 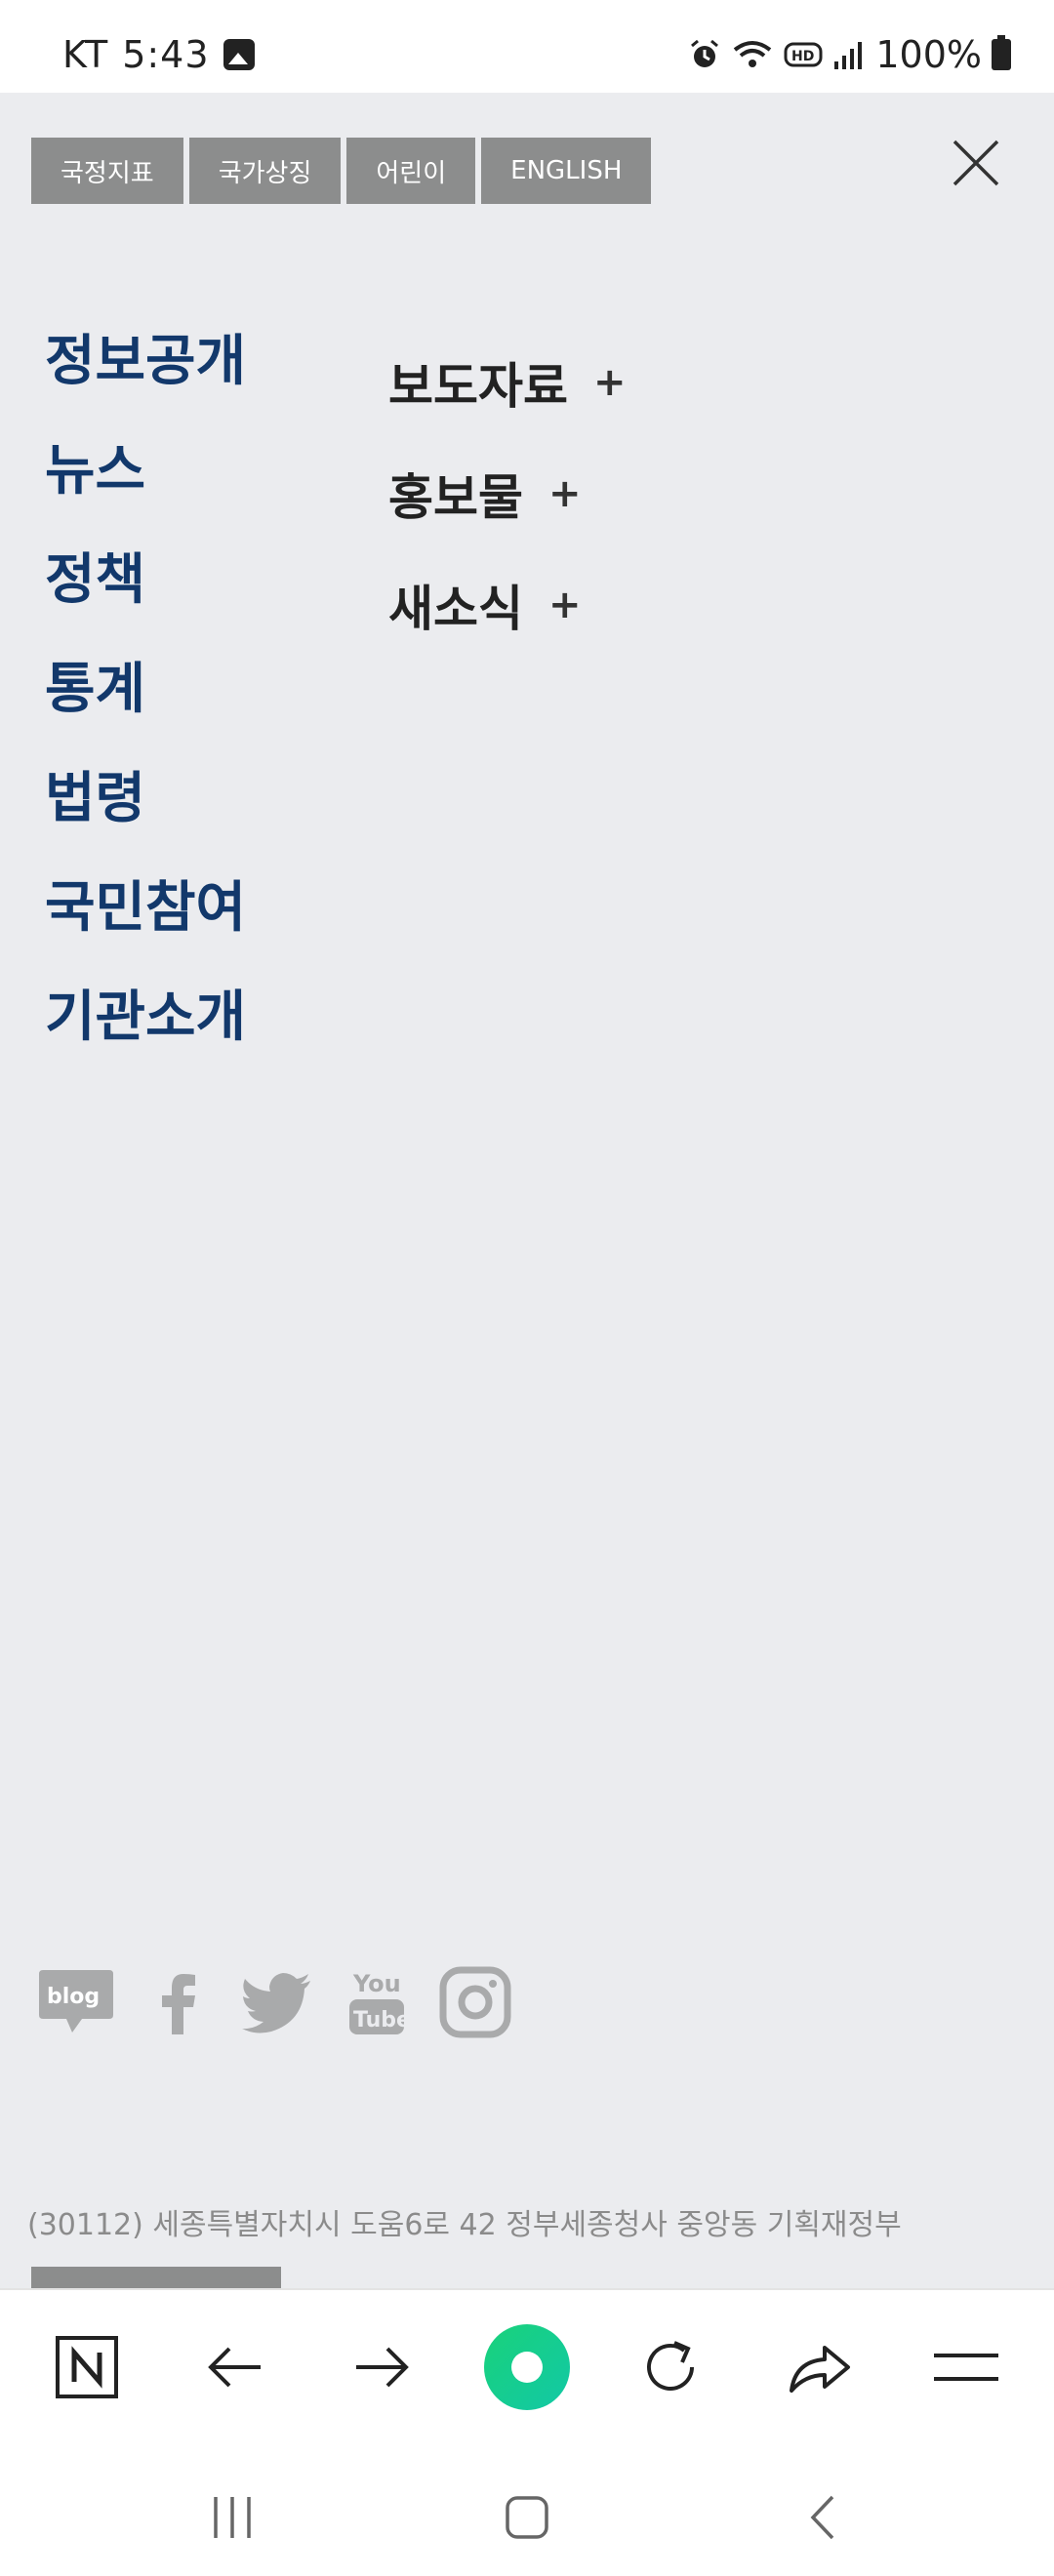 I want to click on twitter-link, so click(x=277, y=2002).